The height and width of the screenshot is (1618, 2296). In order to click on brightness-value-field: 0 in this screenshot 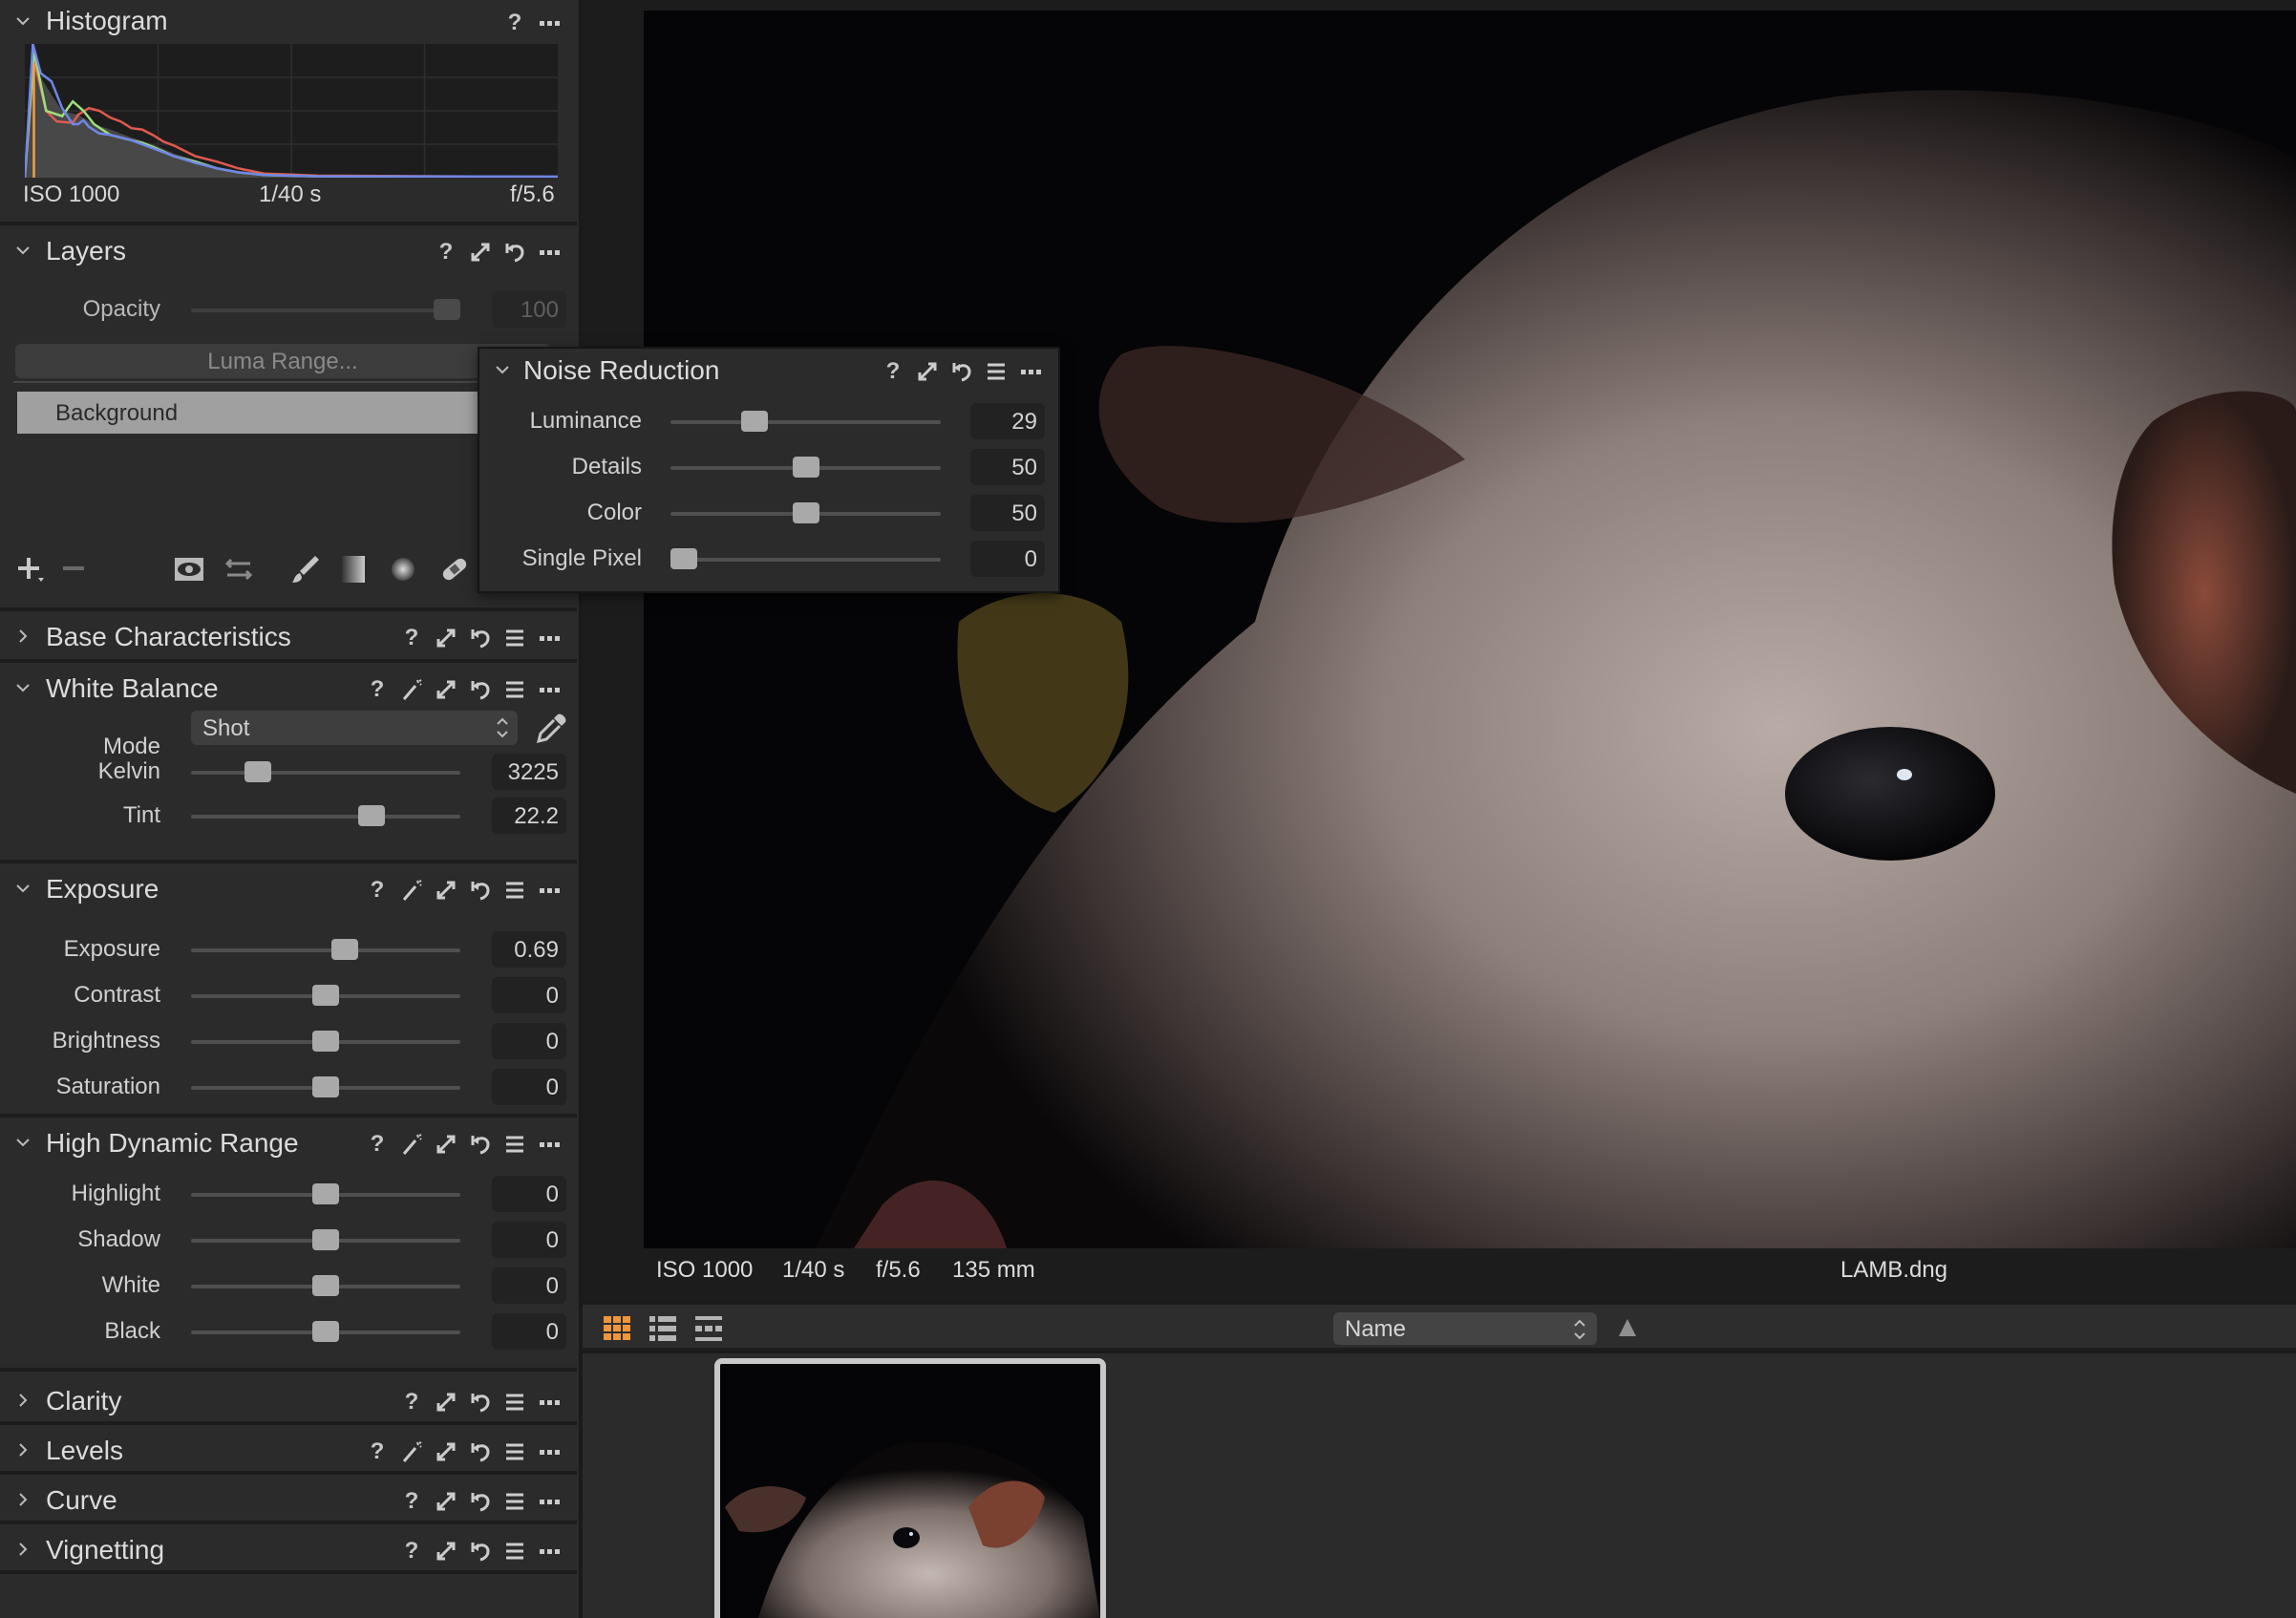, I will do `click(529, 1041)`.